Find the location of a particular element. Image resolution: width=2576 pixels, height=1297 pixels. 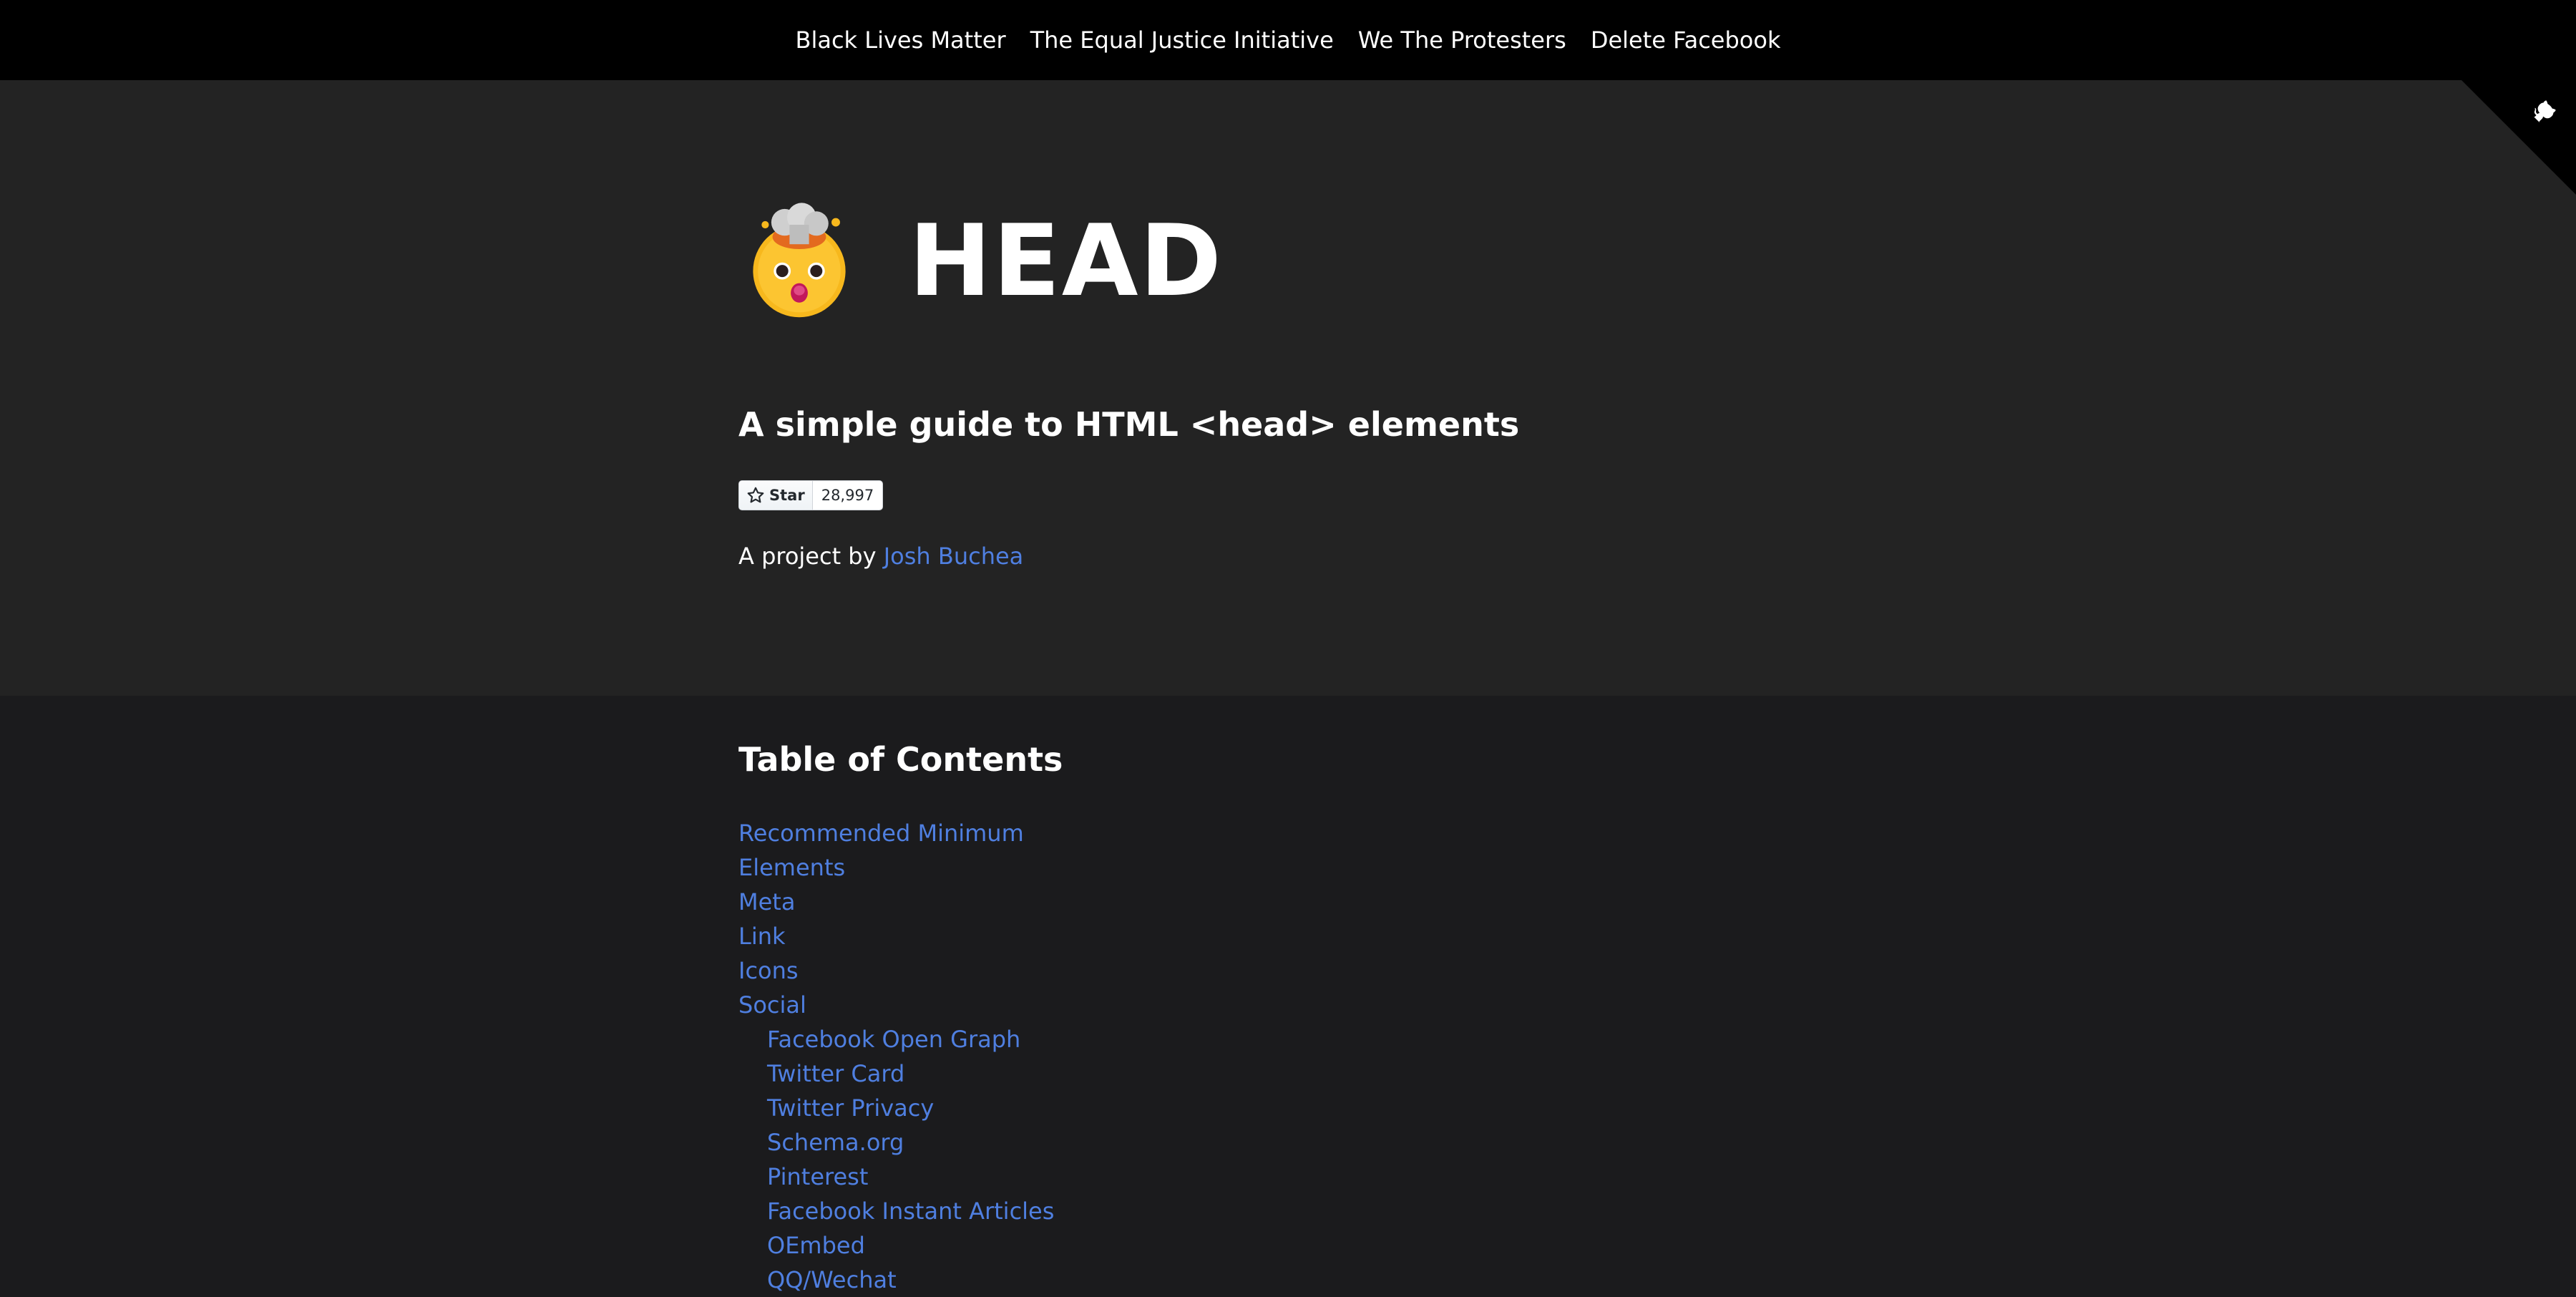

list-item: Schema.org is located at coordinates (896, 1142).